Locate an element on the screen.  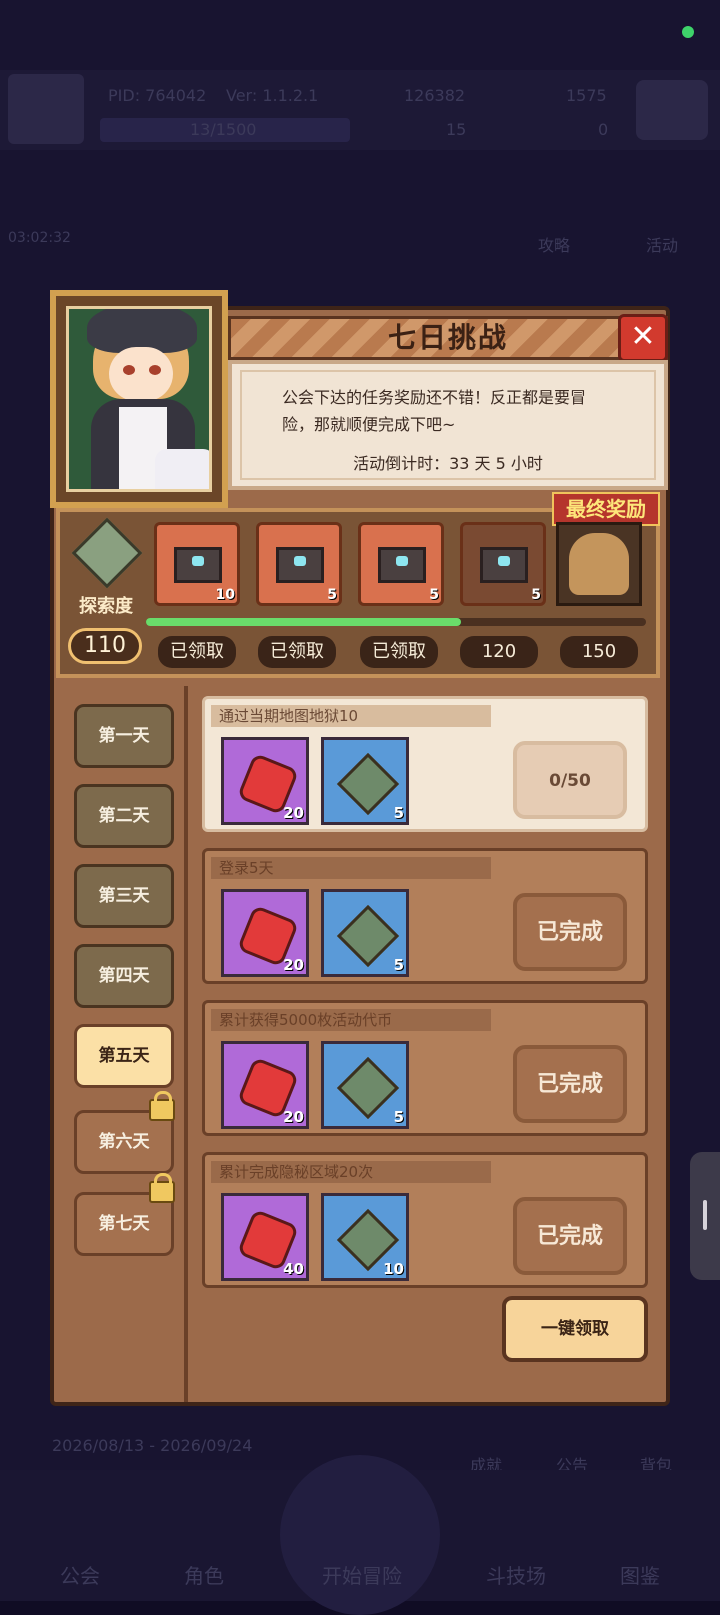
task-card-1: 通过当期地图地狱10 20 5 0/50 is located at coordinates (425, 764).